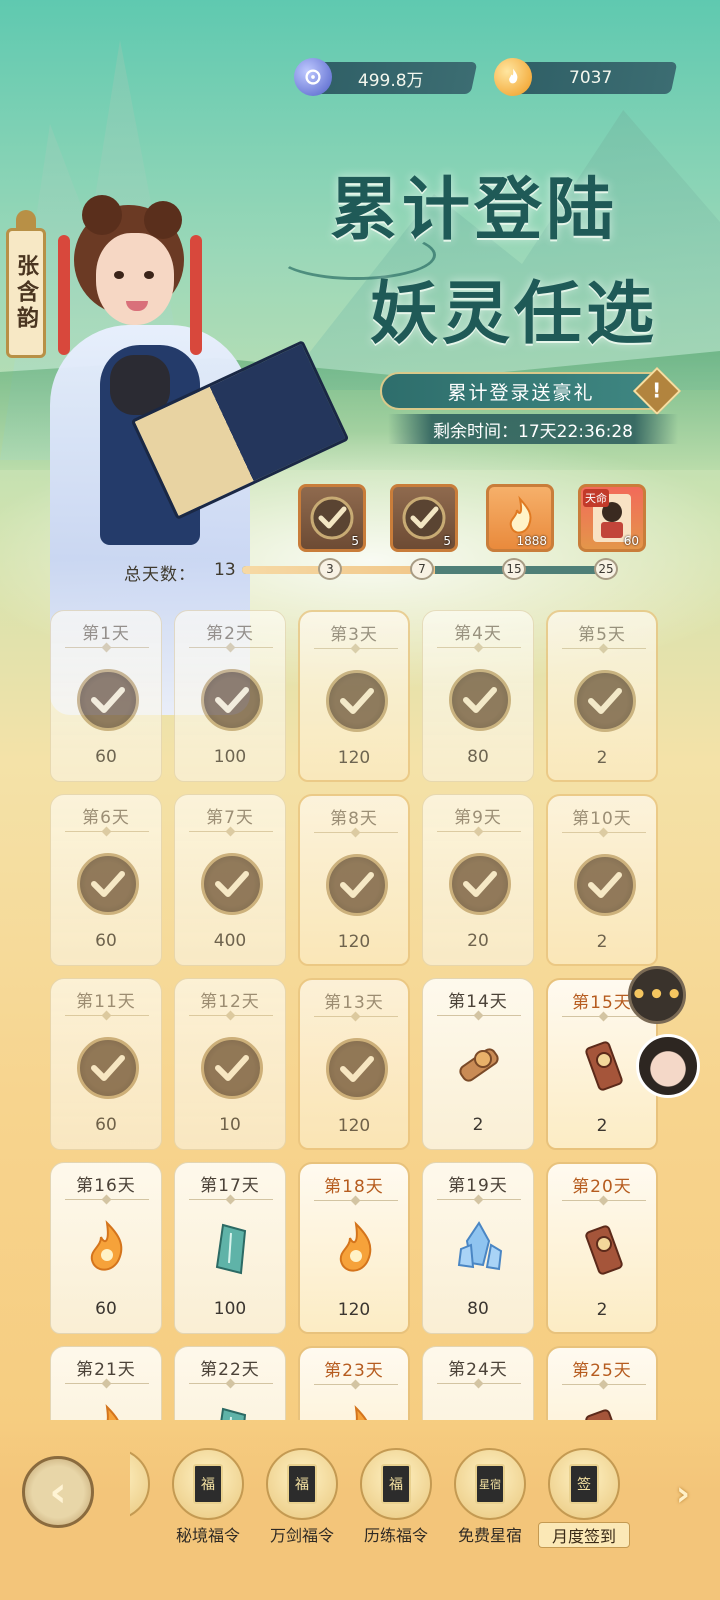  I want to click on day-reward-cell: 第4天 80, so click(478, 696).